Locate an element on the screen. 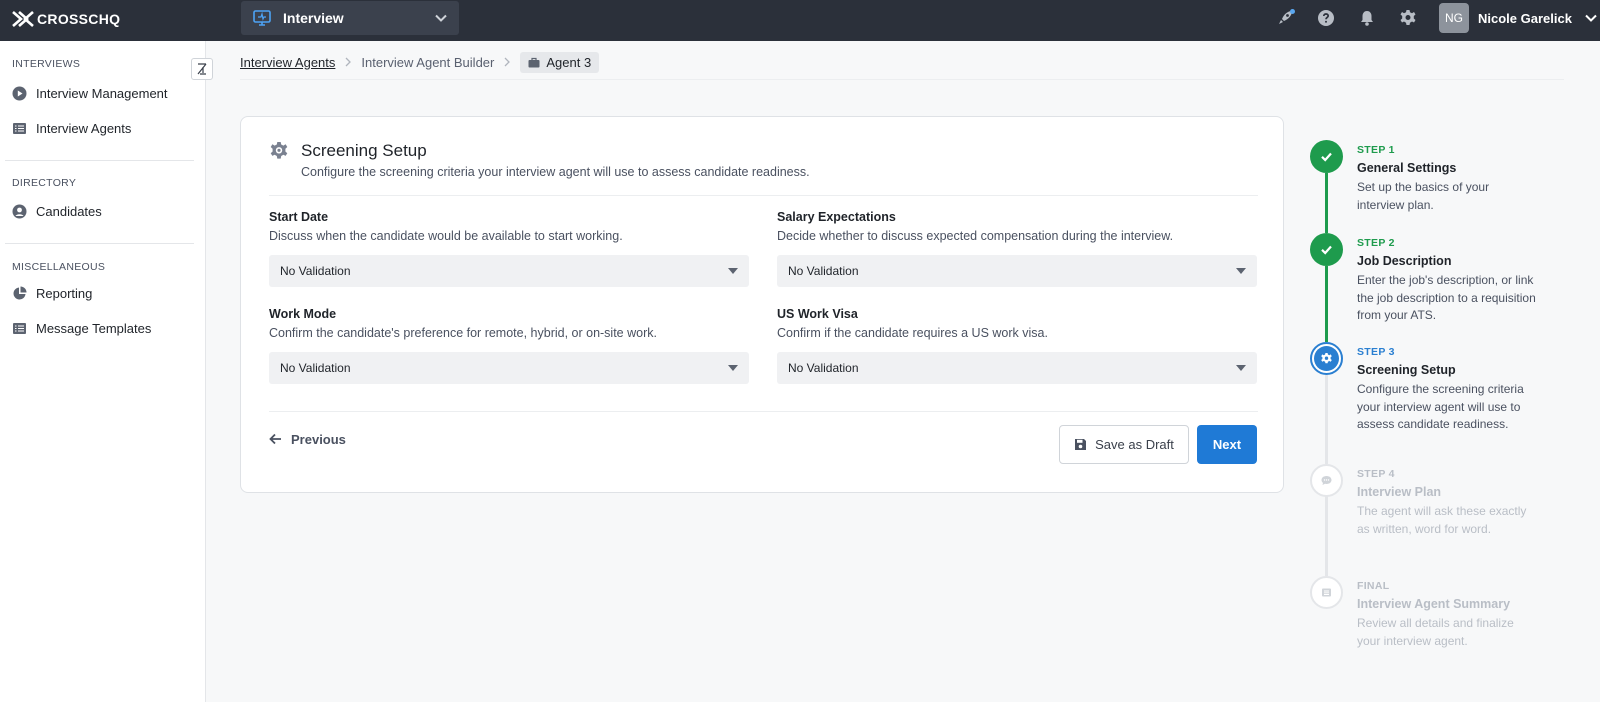  chat-bubble-icon is located at coordinates (1326, 480).